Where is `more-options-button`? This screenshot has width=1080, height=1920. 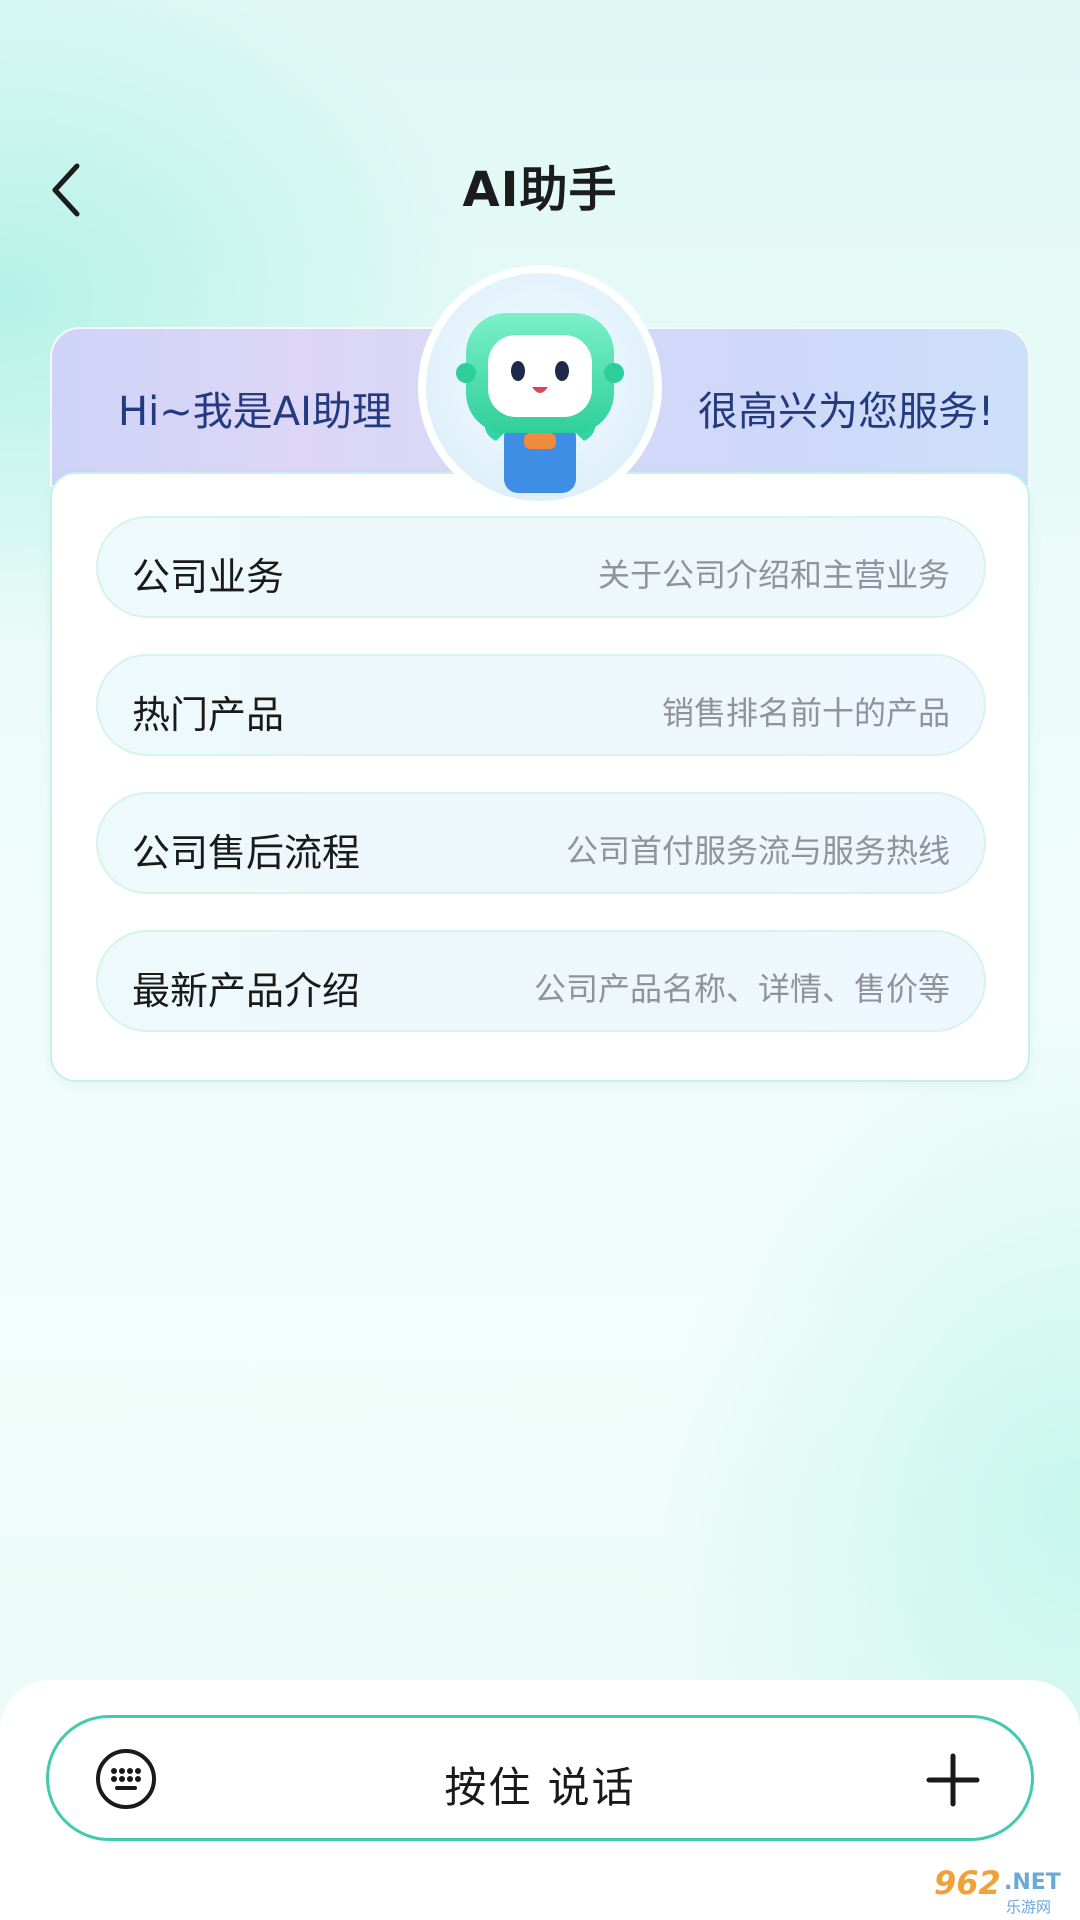 more-options-button is located at coordinates (953, 1780).